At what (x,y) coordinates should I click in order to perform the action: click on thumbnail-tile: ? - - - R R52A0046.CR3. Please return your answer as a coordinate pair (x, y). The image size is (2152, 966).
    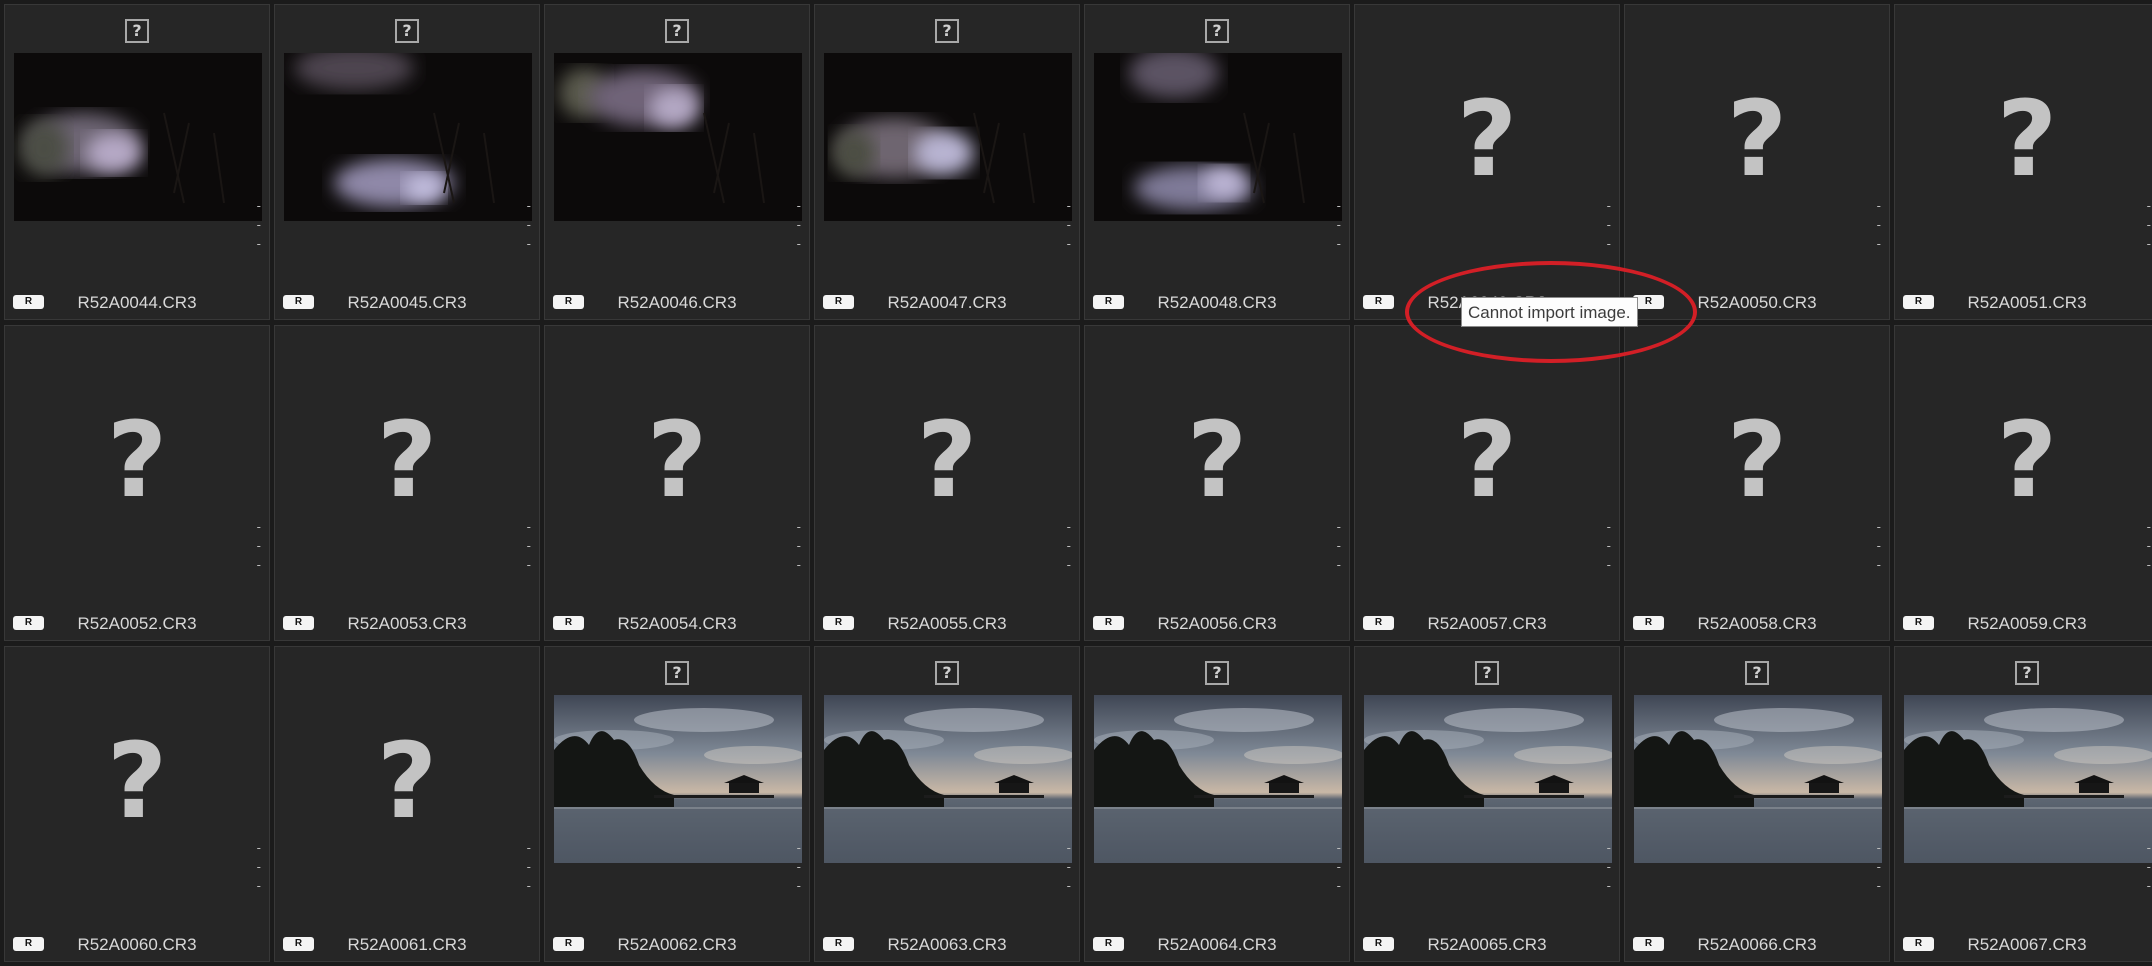
    Looking at the image, I should click on (677, 162).